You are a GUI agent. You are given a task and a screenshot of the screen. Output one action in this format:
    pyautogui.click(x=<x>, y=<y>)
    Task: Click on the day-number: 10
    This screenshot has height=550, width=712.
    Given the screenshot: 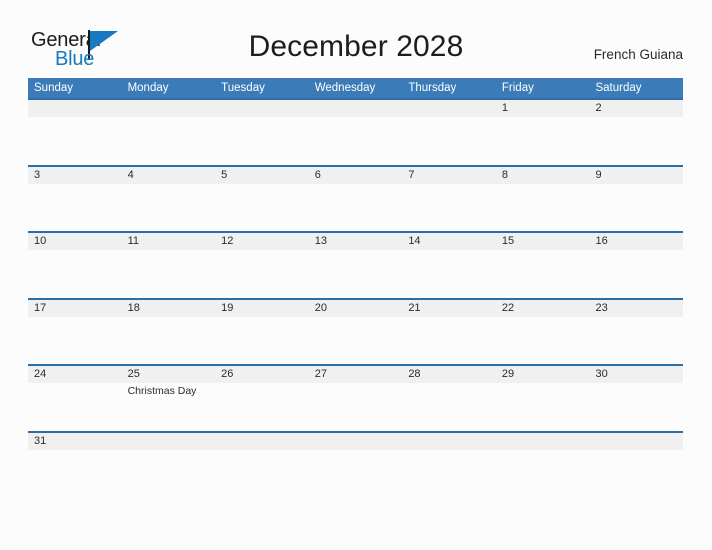 What is the action you would take?
    pyautogui.click(x=40, y=241)
    